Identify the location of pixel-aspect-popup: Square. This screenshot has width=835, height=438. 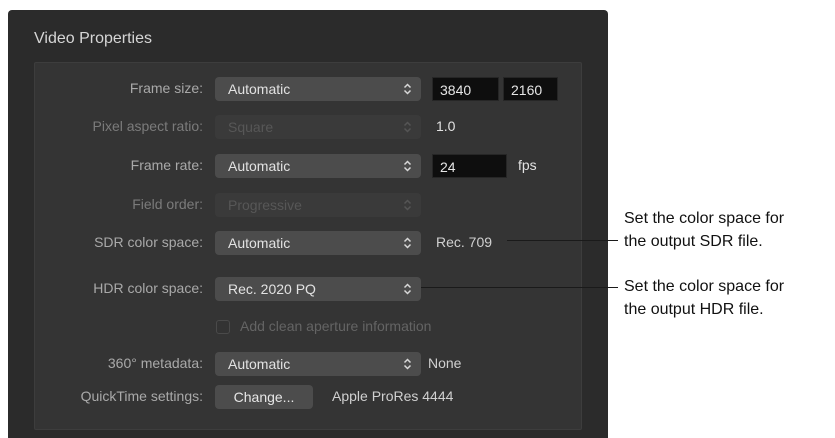
(318, 127).